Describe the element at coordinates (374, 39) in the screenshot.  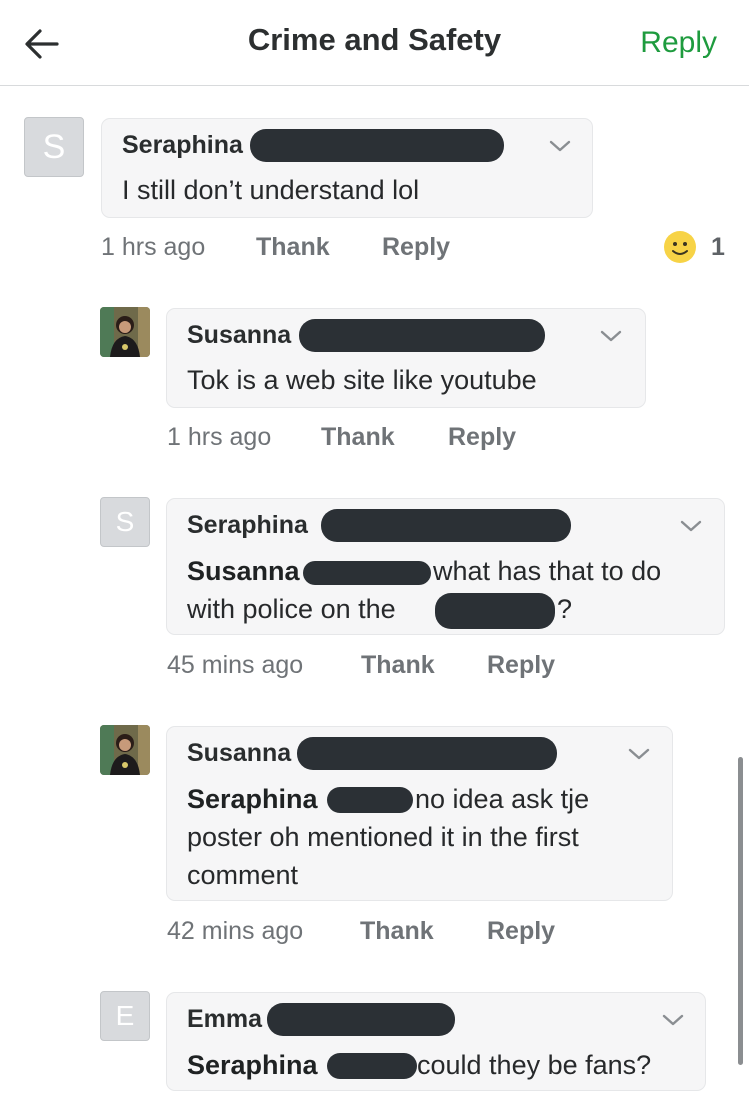
I see `page-title: Crime and Safety` at that location.